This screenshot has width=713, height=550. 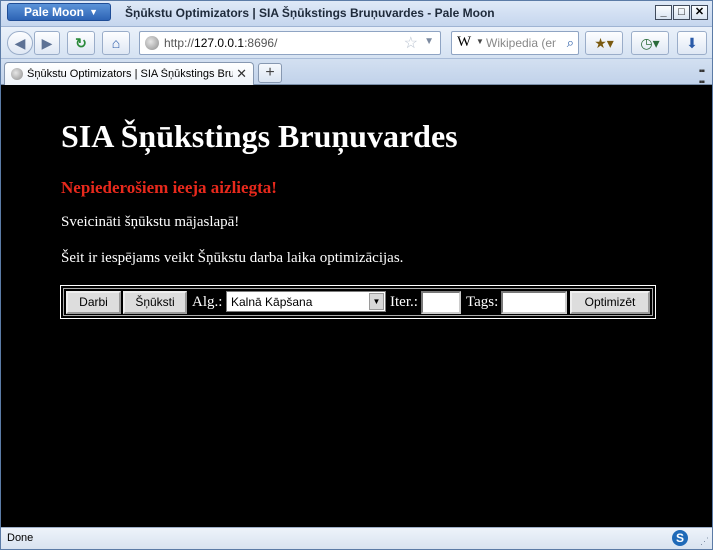 What do you see at coordinates (169, 187) in the screenshot?
I see `warning-text: Nepiederošiem ieeja aizliegta!` at bounding box center [169, 187].